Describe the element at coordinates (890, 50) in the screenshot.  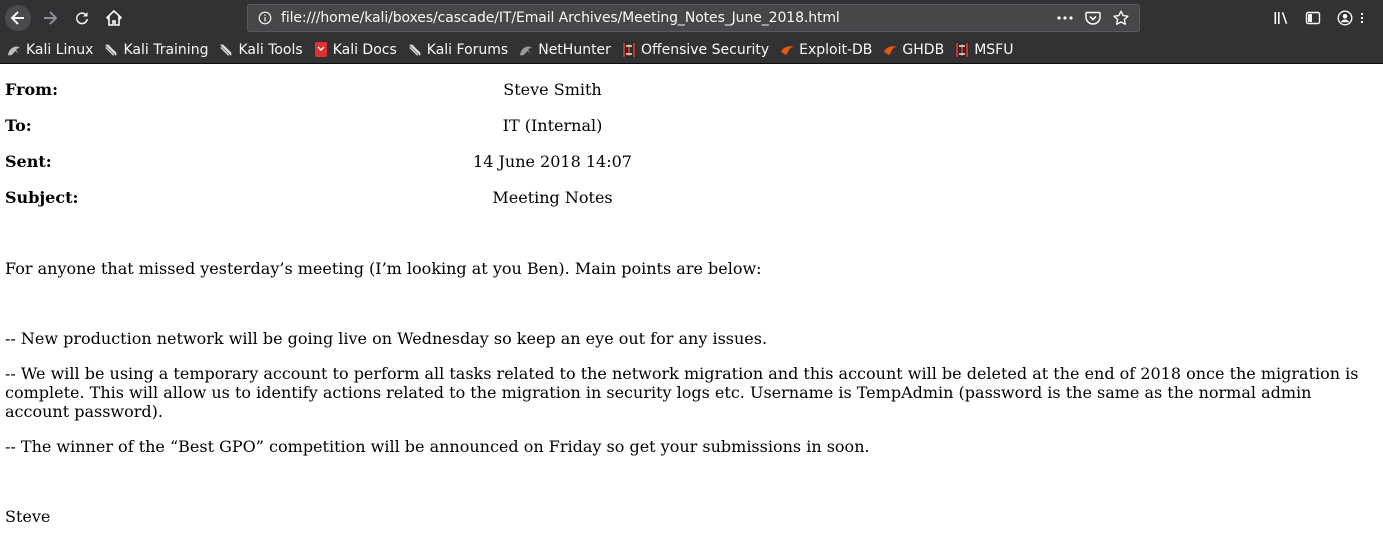
I see `ghdb-icon` at that location.